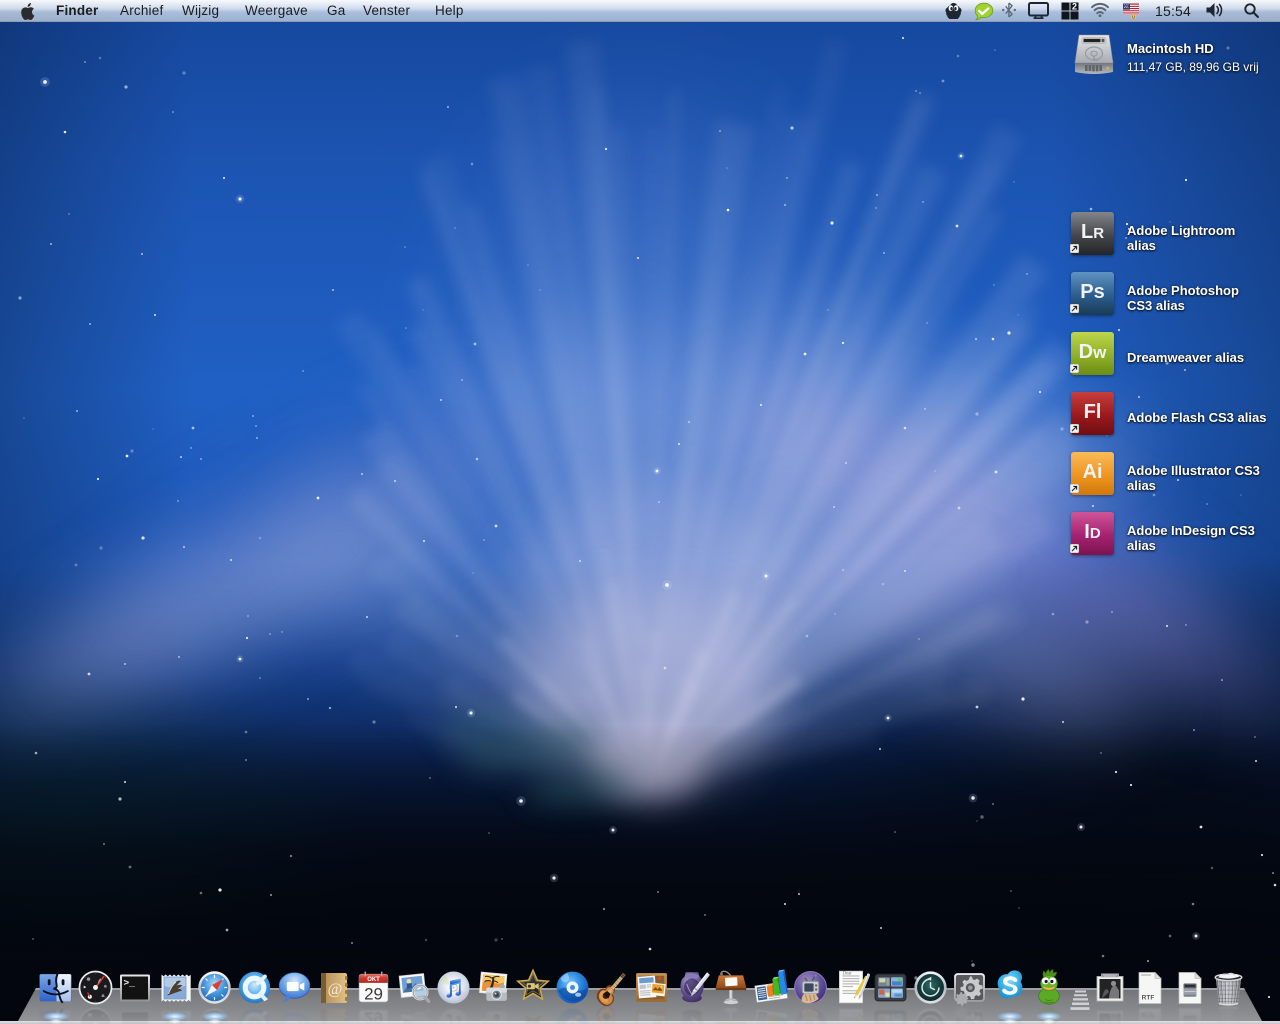  Describe the element at coordinates (373, 980) in the screenshot. I see `svg-text: OKT` at that location.